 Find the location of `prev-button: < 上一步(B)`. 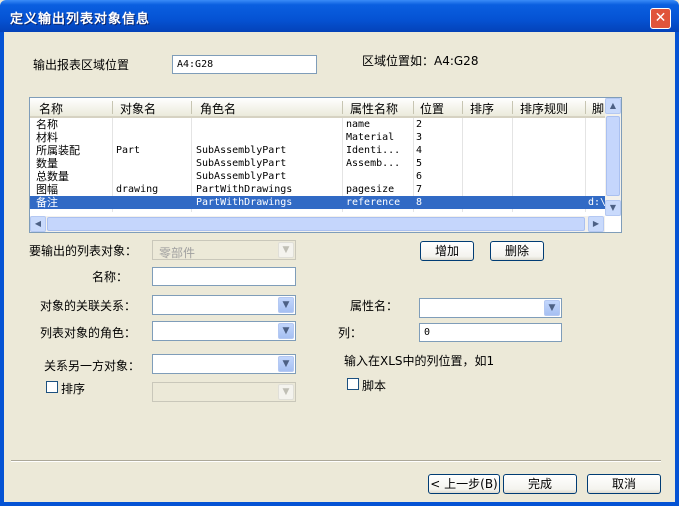

prev-button: < 上一步(B) is located at coordinates (464, 484).